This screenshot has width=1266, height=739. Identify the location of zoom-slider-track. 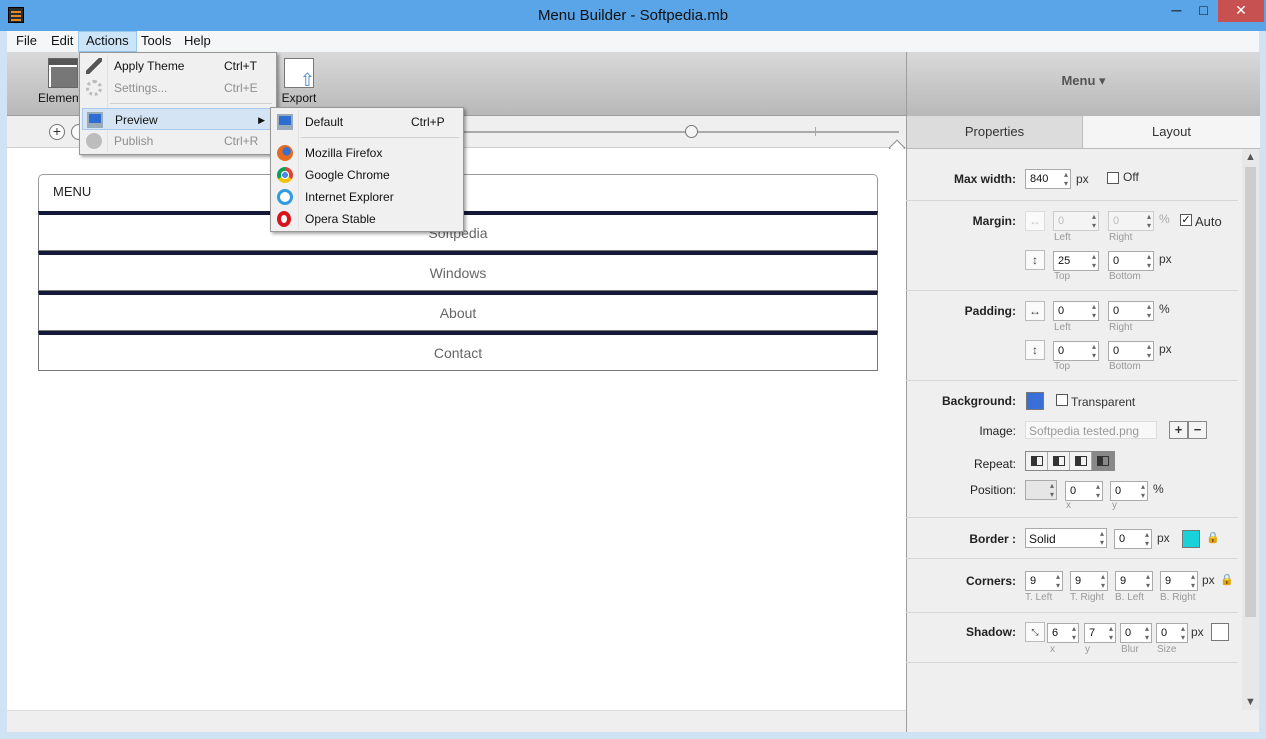
(673, 132).